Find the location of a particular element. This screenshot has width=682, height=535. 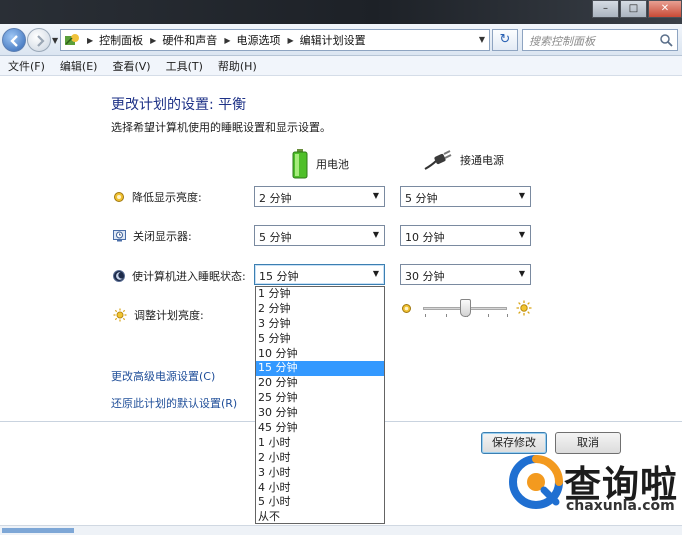

page-title: 更改计划的设置: 平衡 is located at coordinates (179, 105).